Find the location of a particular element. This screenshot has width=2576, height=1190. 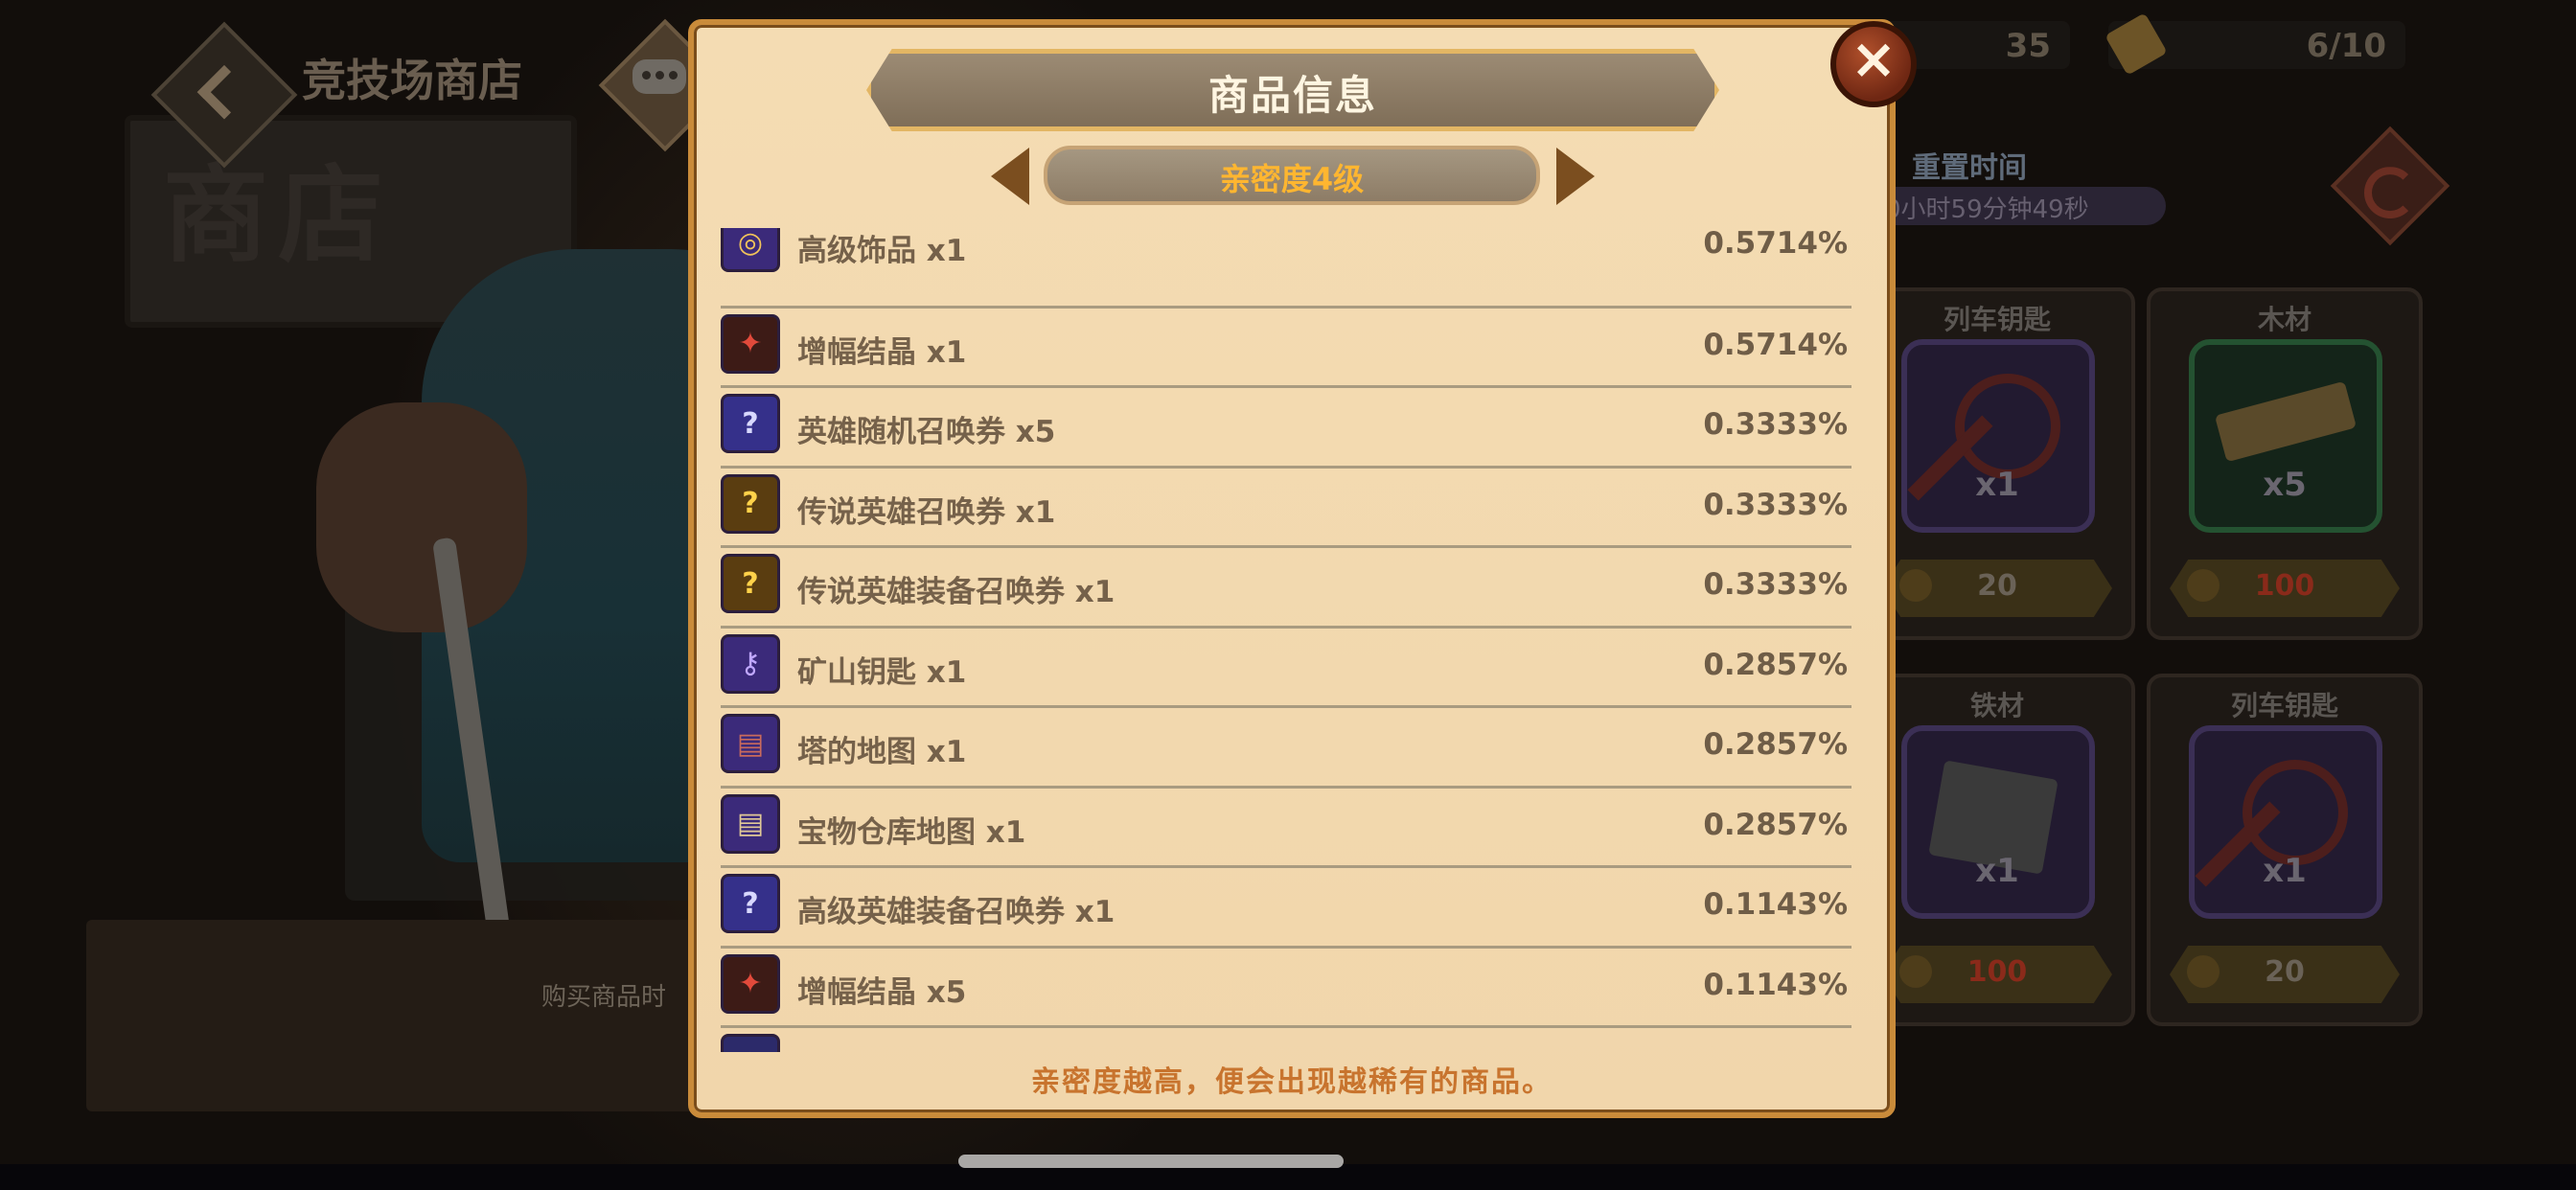

legend-gear-ticket-icon: ? is located at coordinates (750, 584).